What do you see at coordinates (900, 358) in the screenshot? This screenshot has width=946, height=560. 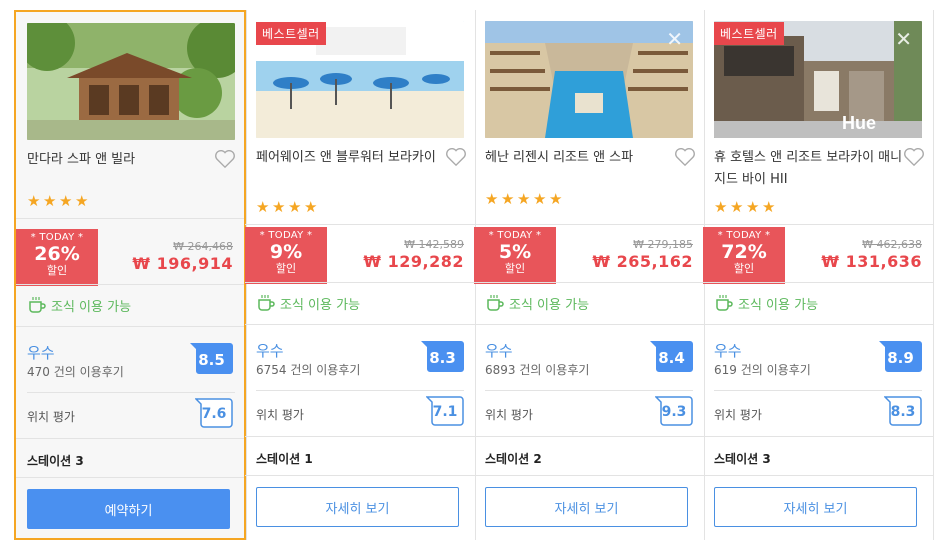 I see `review-score: 8.9` at bounding box center [900, 358].